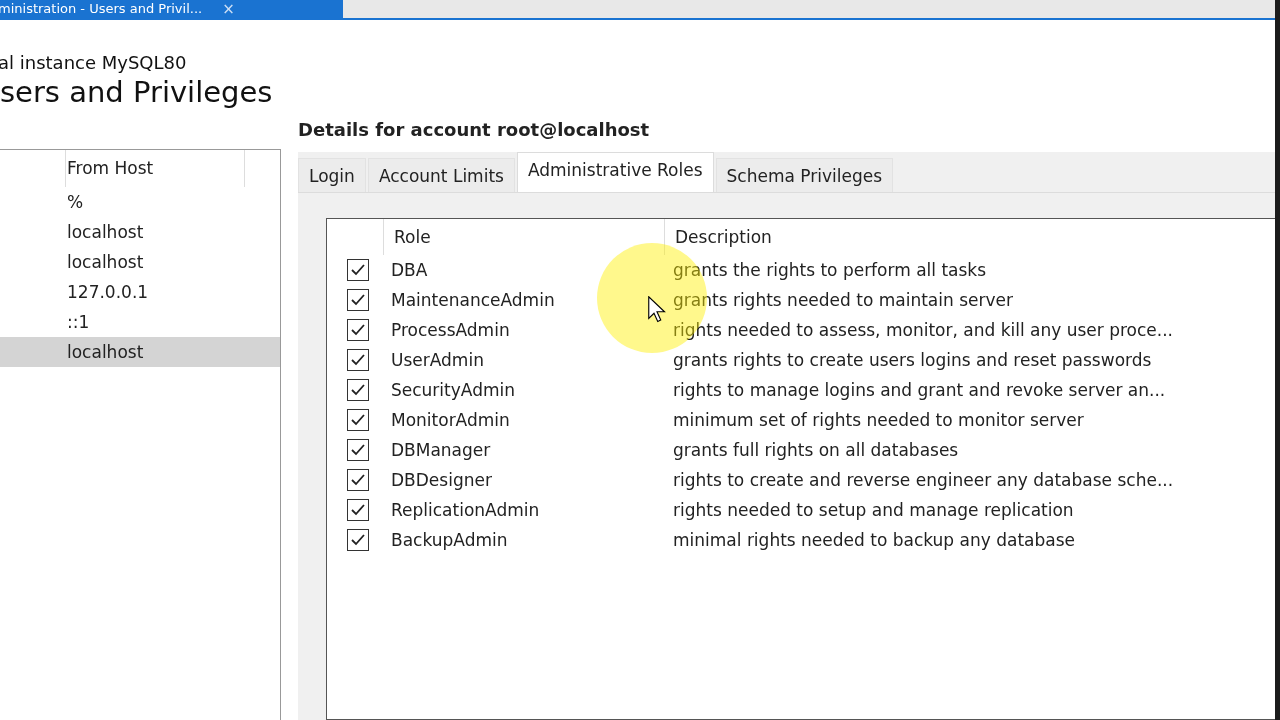 The width and height of the screenshot is (1280, 720). Describe the element at coordinates (437, 360) in the screenshot. I see `role-name: UserAdmin` at that location.